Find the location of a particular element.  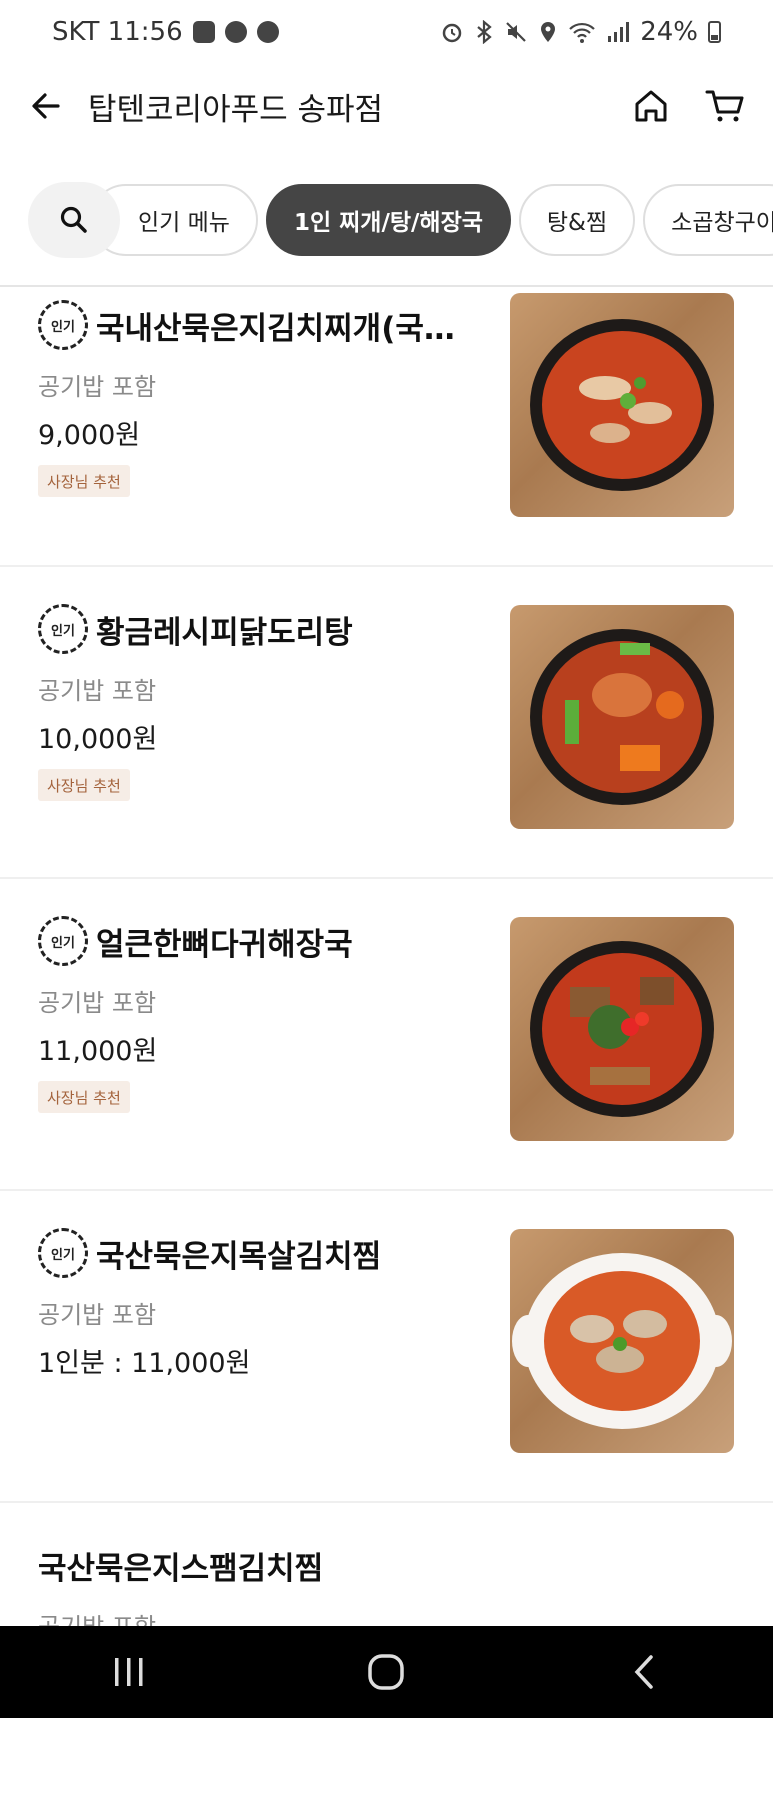

battery-percent: 24% is located at coordinates (669, 32).